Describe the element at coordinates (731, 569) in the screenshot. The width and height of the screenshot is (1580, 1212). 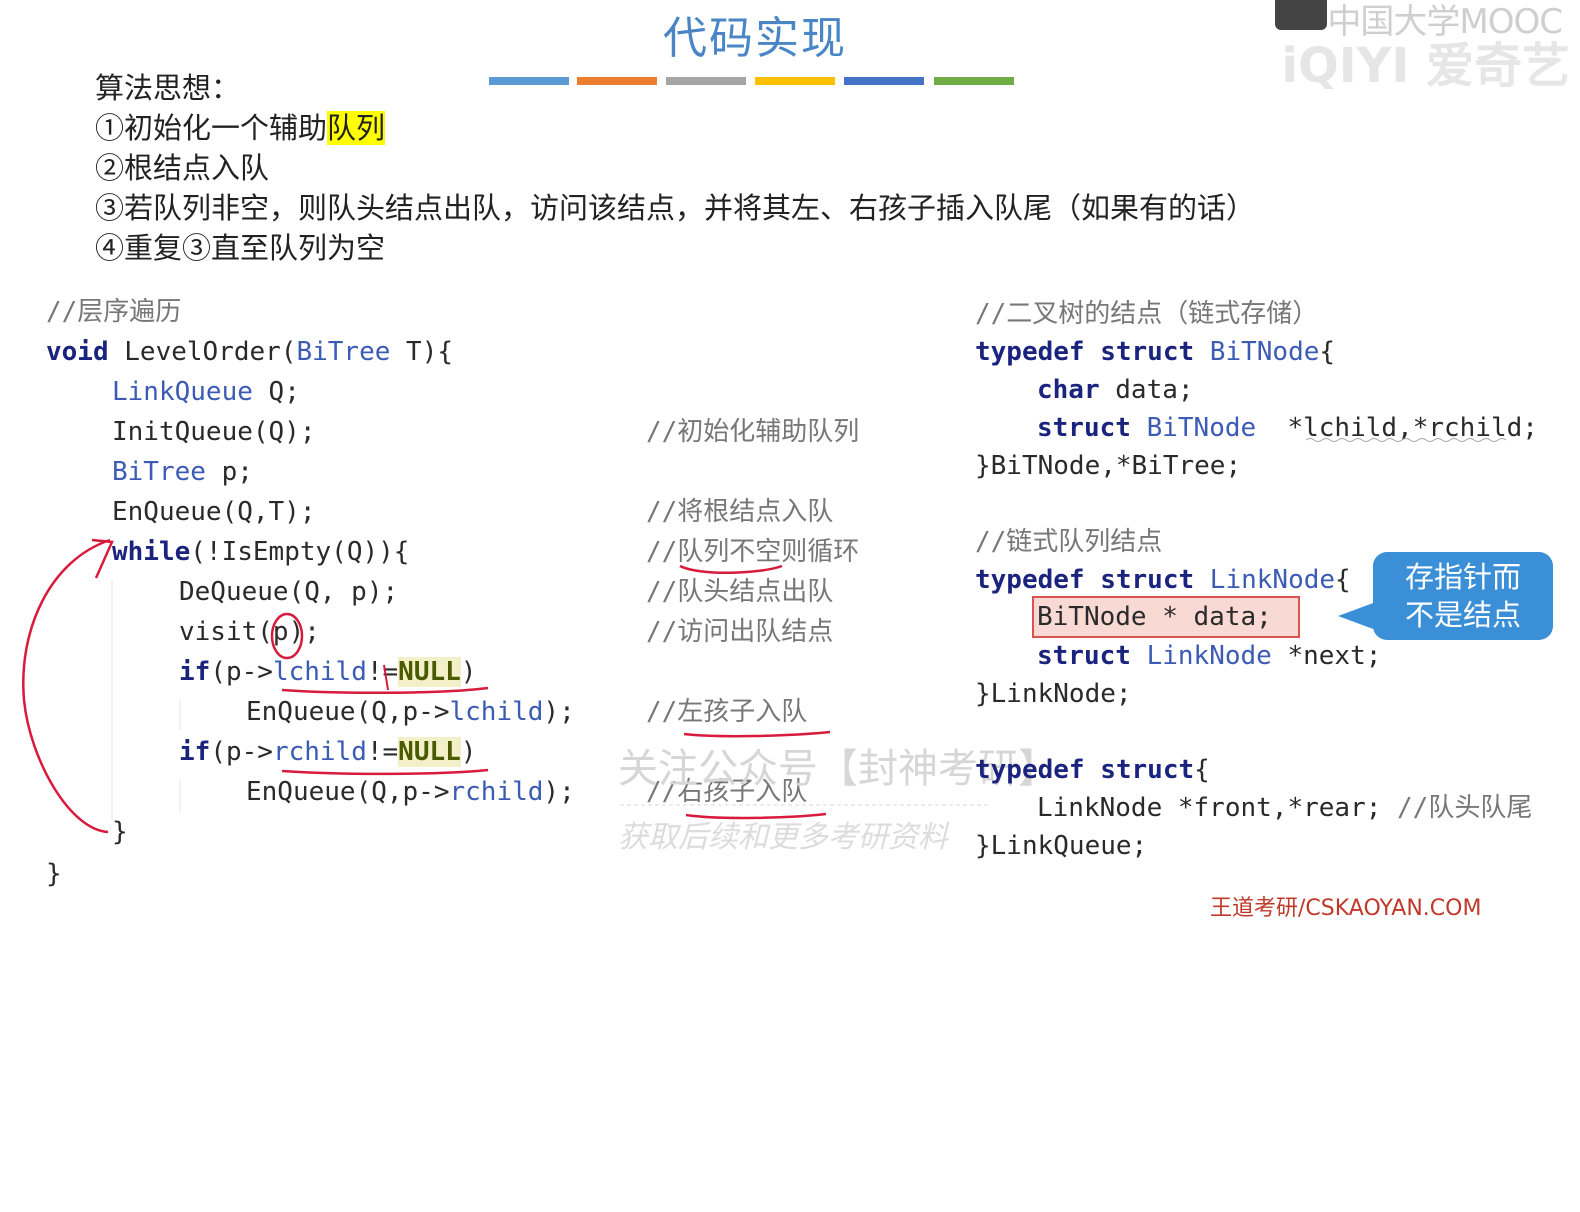
I see `underline-queue-not-empty` at that location.